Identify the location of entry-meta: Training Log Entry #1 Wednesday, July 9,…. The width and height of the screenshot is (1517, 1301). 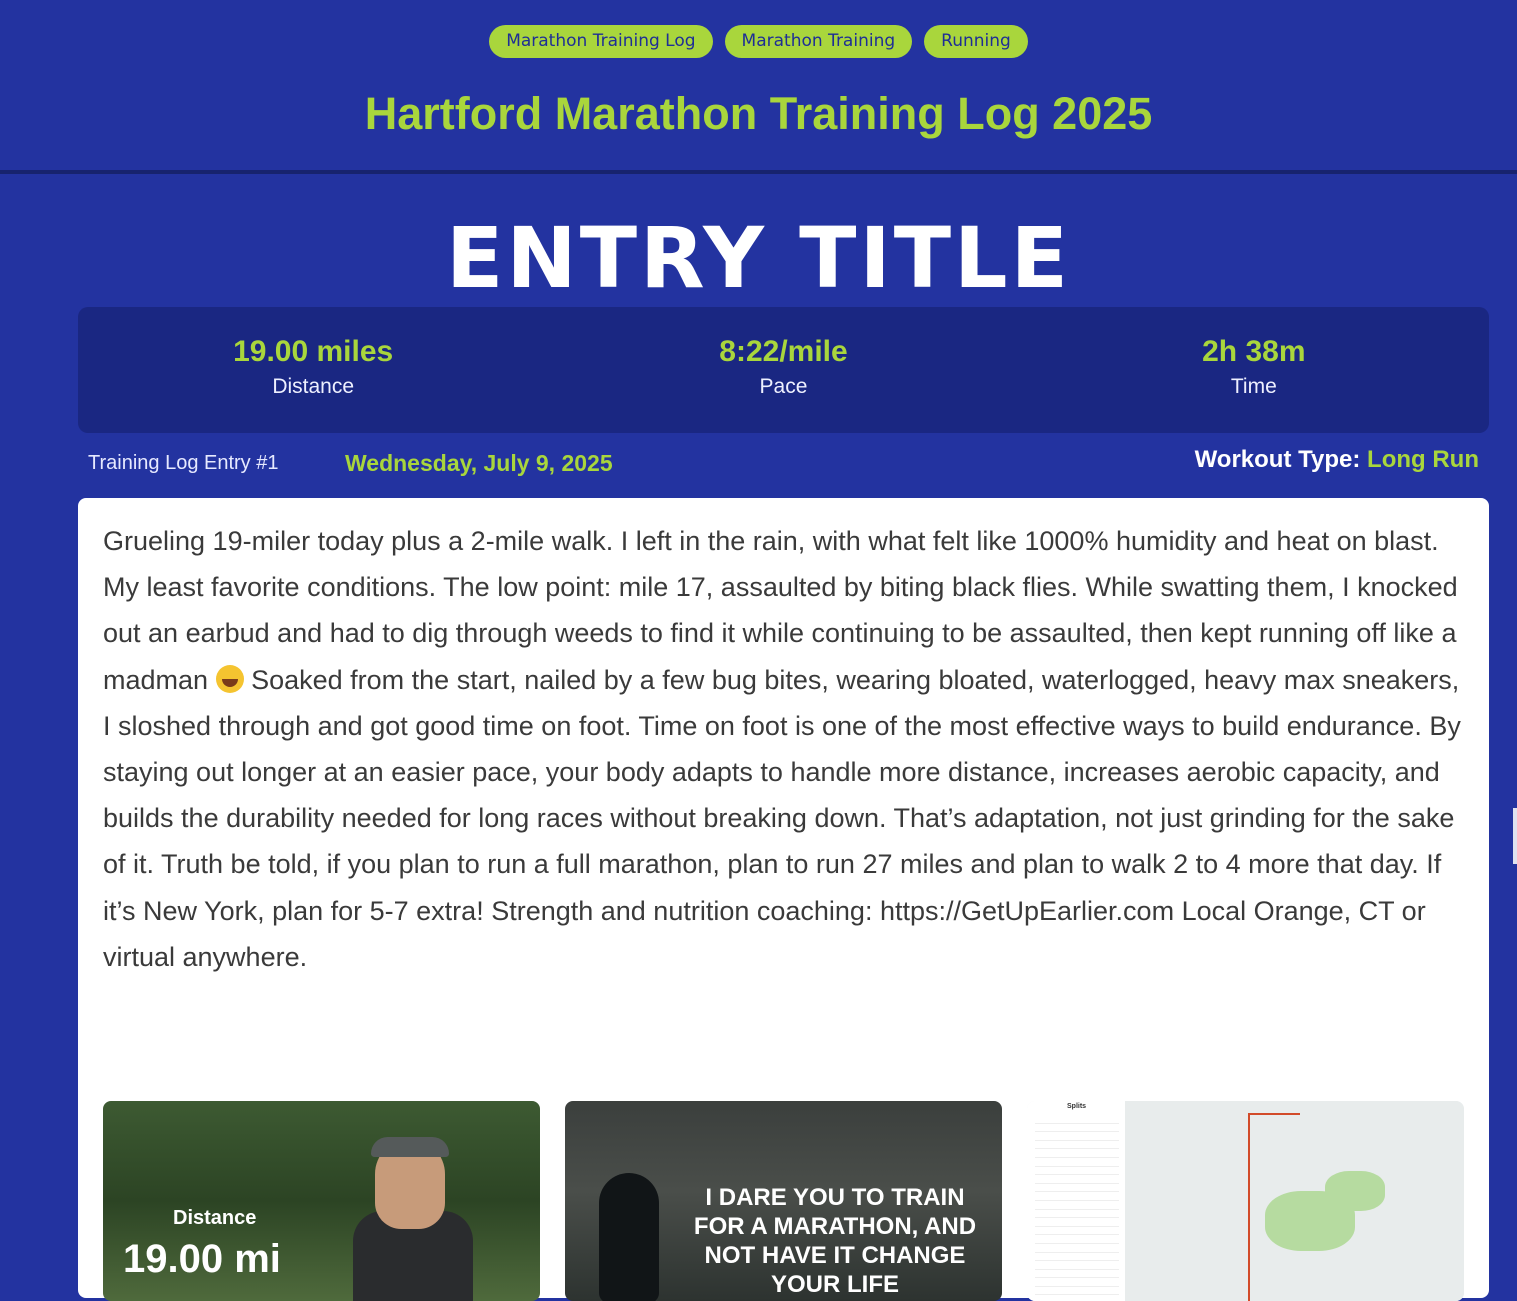
(783, 466).